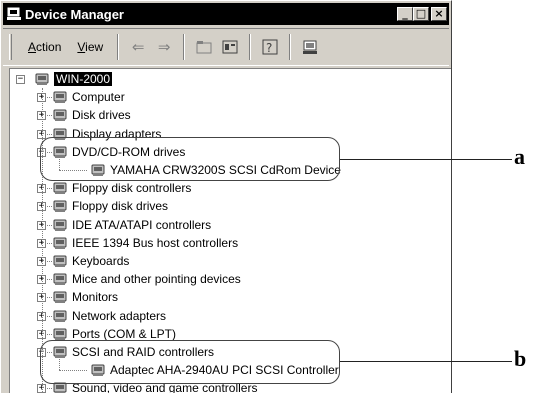  I want to click on computer-icon, so click(60, 97).